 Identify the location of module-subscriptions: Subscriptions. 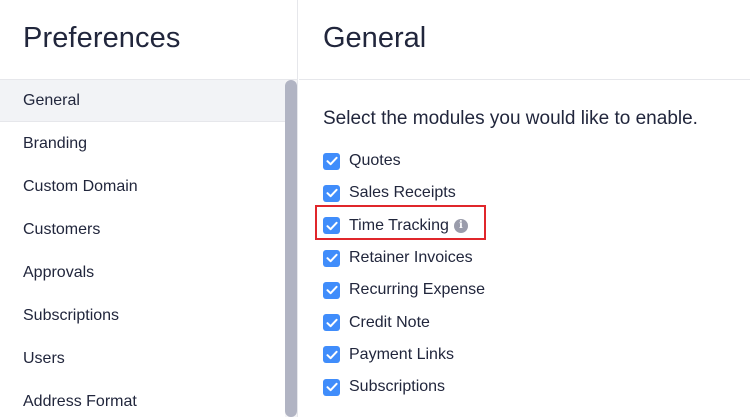
(404, 387).